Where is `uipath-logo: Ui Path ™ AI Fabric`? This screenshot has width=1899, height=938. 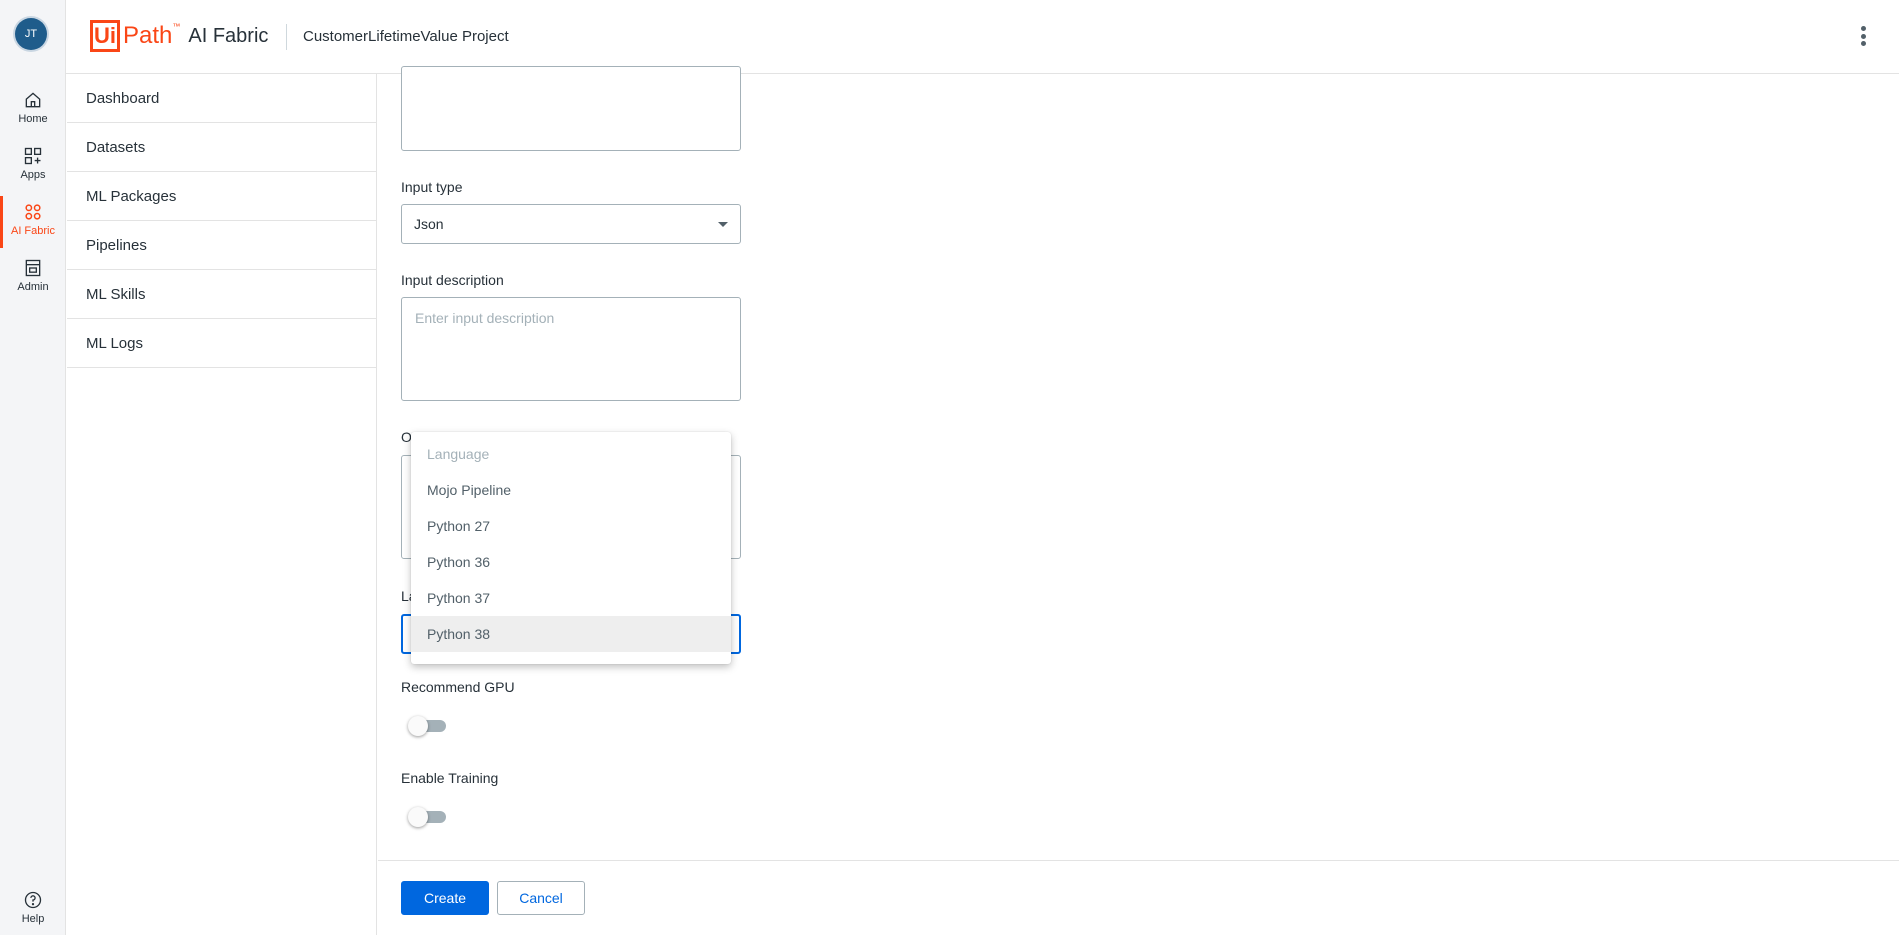
uipath-logo: Ui Path ™ AI Fabric is located at coordinates (179, 36).